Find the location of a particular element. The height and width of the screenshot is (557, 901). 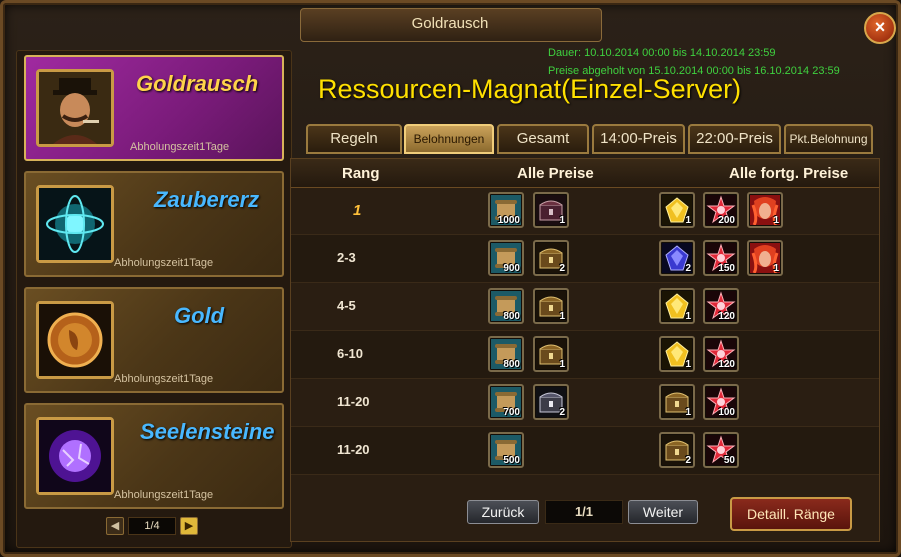

table-row: 6-10 800 1 1 120 is located at coordinates (585, 355).